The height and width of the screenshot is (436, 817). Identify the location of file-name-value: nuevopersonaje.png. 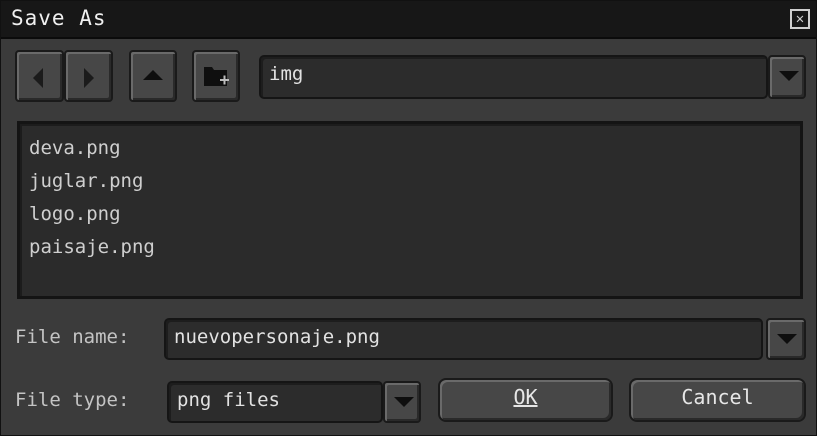
(277, 337).